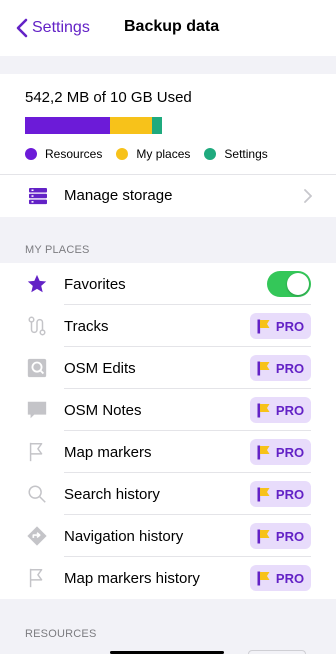 Image resolution: width=336 pixels, height=654 pixels. What do you see at coordinates (95, 284) in the screenshot?
I see `list-item-label: Favorites` at bounding box center [95, 284].